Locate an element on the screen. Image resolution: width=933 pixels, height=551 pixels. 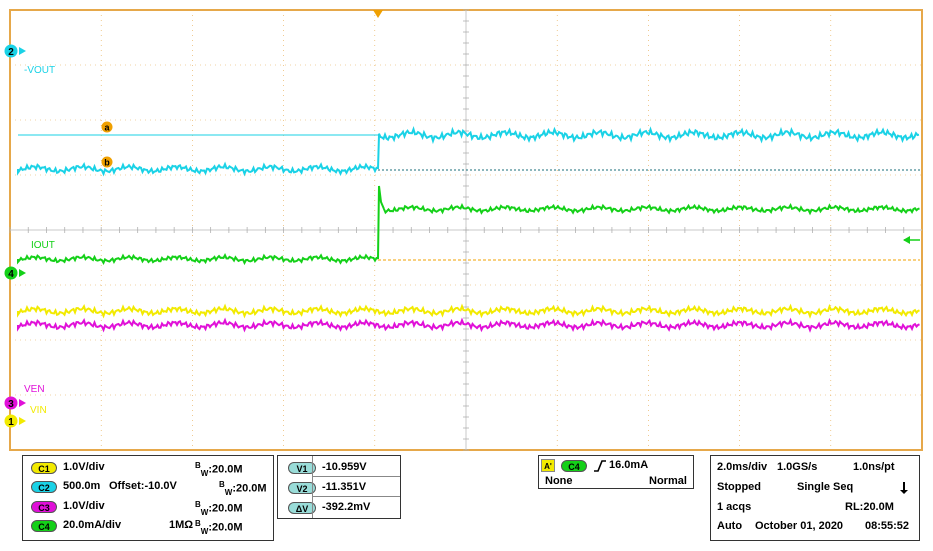
acquisition-count: 1 acqs is located at coordinates (734, 507).